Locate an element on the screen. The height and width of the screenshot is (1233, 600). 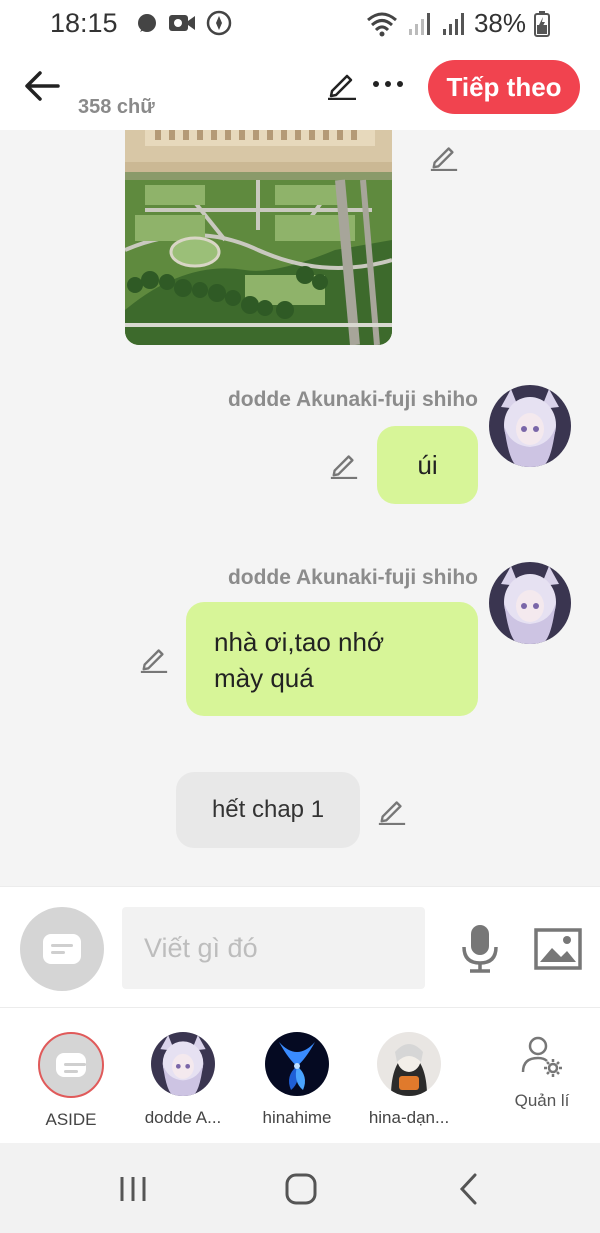
battery-percent: 38% is located at coordinates (499, 23).